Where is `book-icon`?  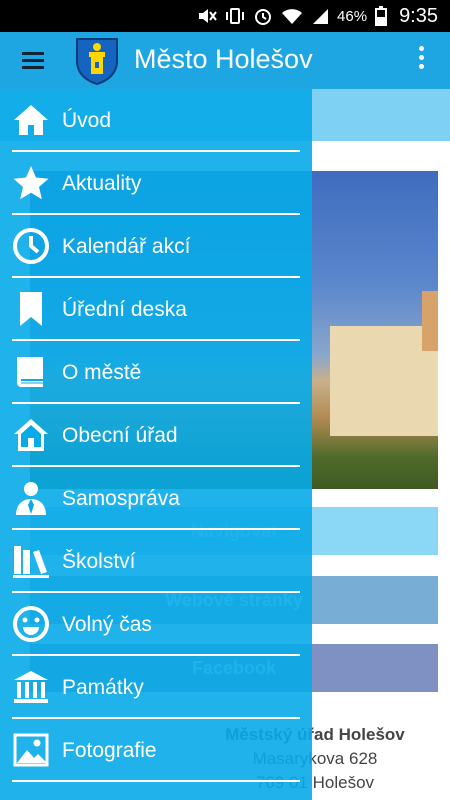 book-icon is located at coordinates (31, 372).